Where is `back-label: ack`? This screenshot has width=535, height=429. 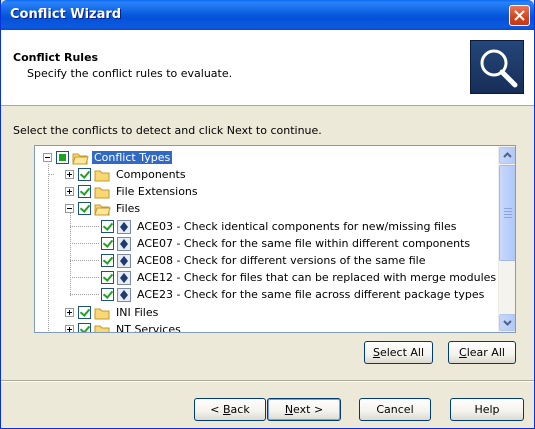
back-label: ack is located at coordinates (240, 409).